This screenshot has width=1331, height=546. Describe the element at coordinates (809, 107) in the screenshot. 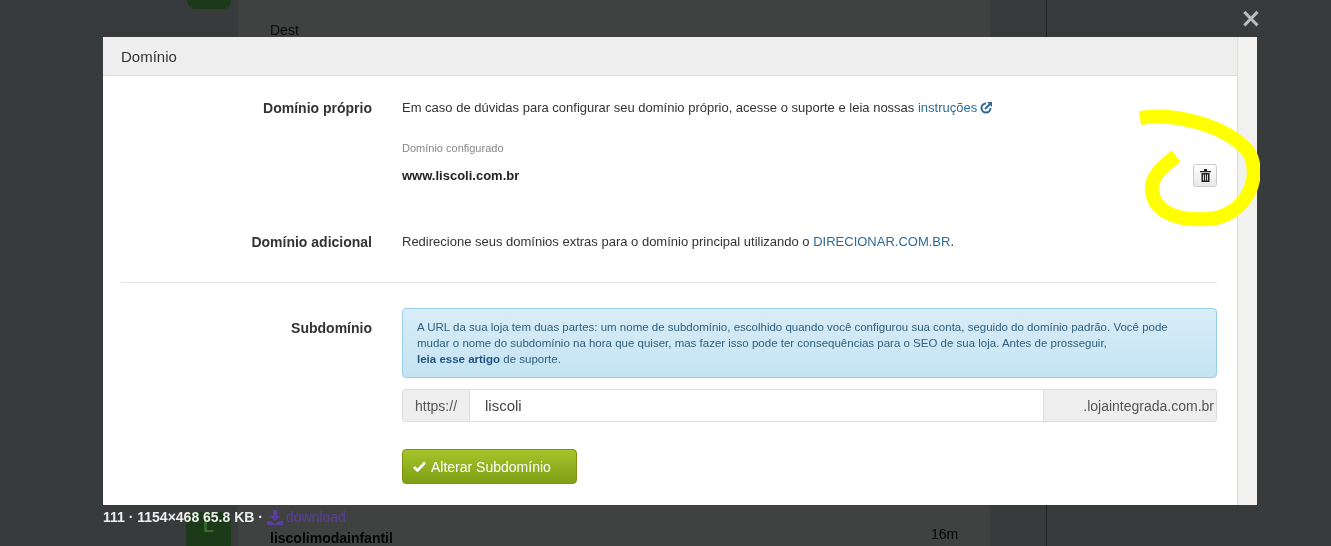

I see `help-text: Em caso de dúvidas para configurar seu domínio próprio, acesse o suporte e leia nossas instruções` at that location.